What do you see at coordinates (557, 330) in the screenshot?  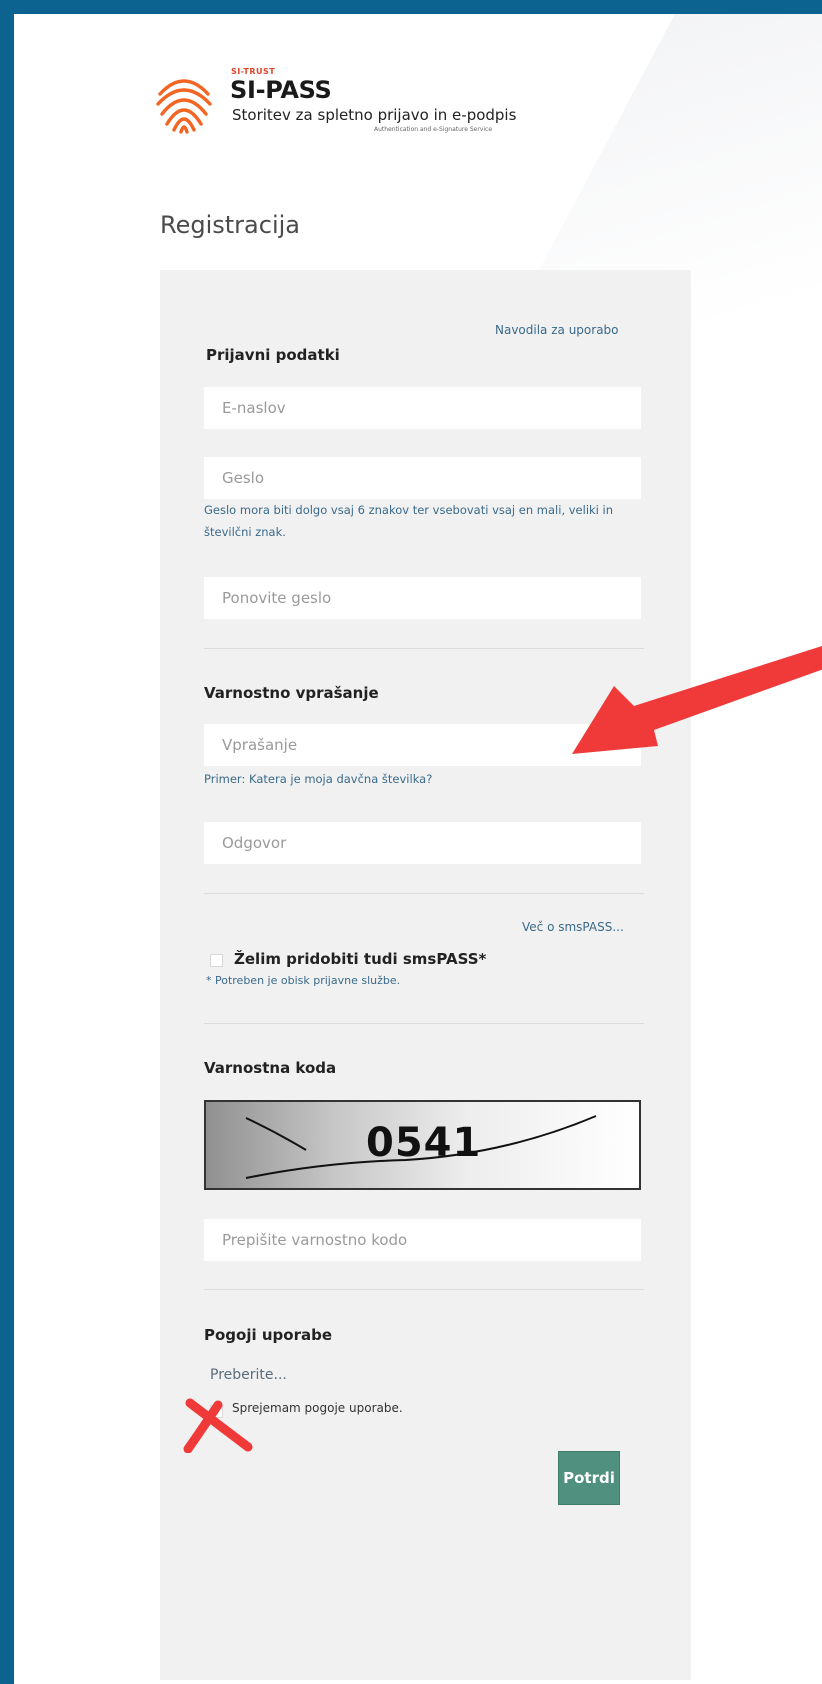 I see `help-link: Navodila za uporabo` at bounding box center [557, 330].